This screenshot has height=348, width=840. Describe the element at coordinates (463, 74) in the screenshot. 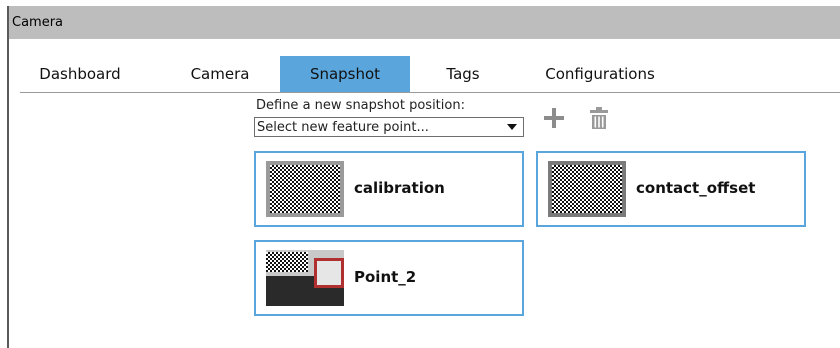

I see `tab-tags: Tags` at that location.